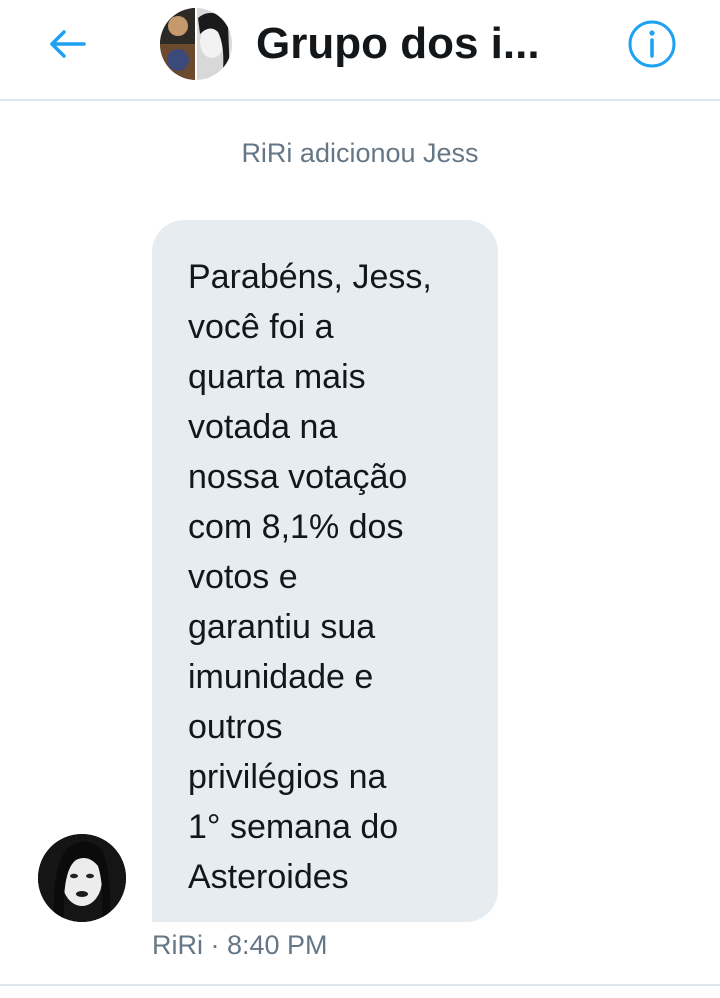 The width and height of the screenshot is (720, 998). I want to click on message-meta: RiRi · 8:40 PM, so click(240, 945).